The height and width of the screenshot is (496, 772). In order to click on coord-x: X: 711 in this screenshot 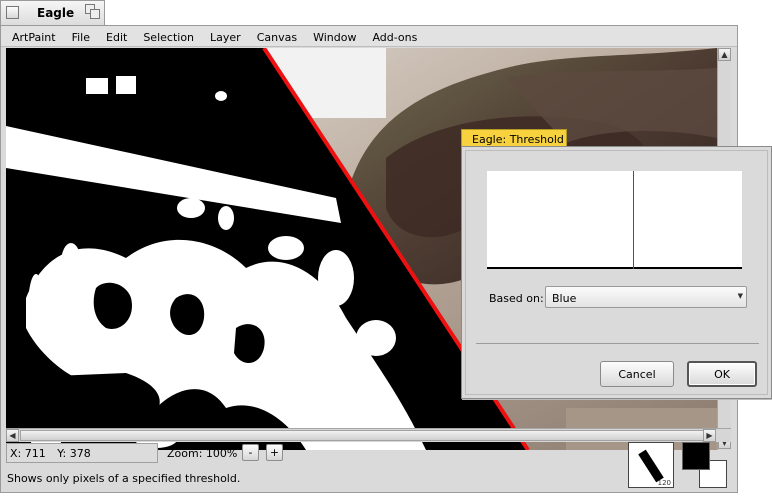, I will do `click(28, 453)`.